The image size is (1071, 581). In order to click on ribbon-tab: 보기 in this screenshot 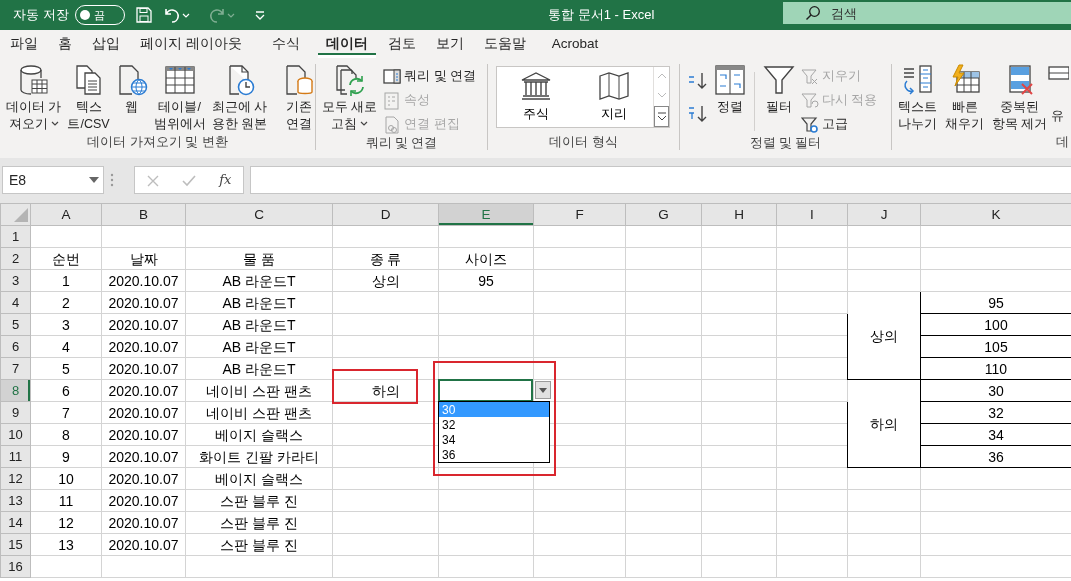, I will do `click(449, 44)`.